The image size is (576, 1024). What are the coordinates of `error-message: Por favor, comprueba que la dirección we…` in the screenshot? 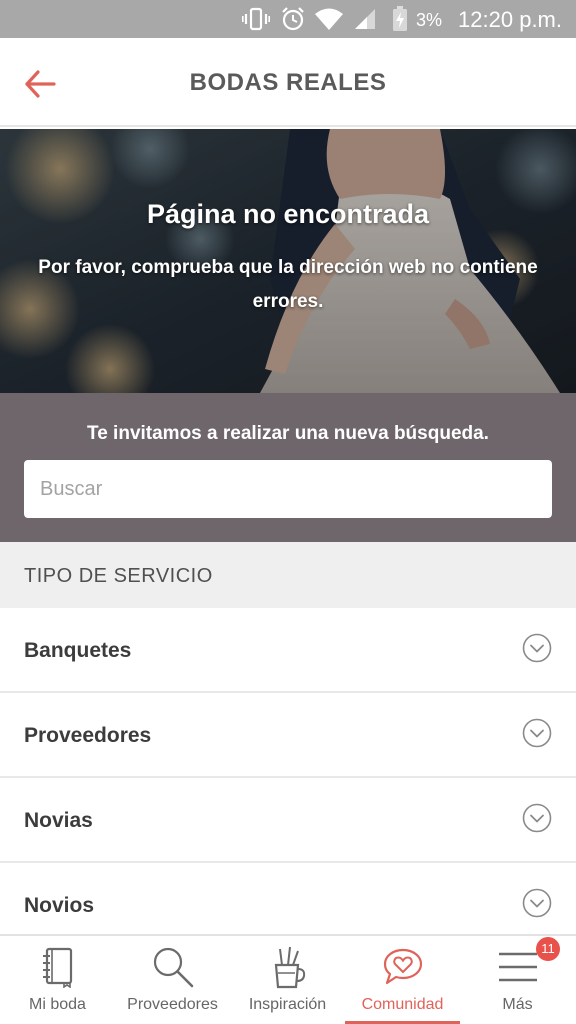 It's located at (288, 284).